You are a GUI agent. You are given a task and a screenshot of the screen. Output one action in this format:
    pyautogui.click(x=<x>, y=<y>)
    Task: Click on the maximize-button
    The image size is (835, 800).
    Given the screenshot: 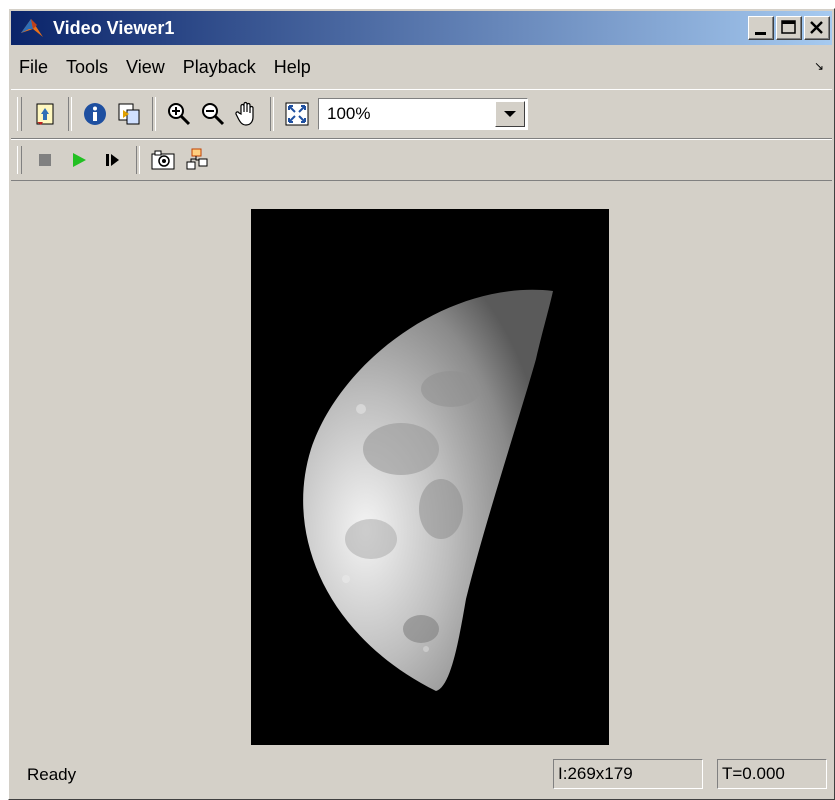 What is the action you would take?
    pyautogui.click(x=789, y=28)
    